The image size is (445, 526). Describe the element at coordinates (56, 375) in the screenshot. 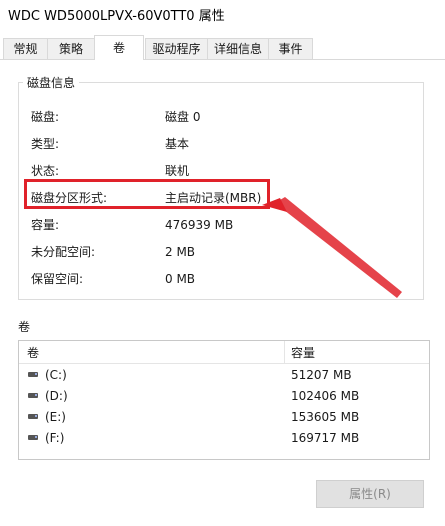

I see `volume-name: (C:)` at that location.